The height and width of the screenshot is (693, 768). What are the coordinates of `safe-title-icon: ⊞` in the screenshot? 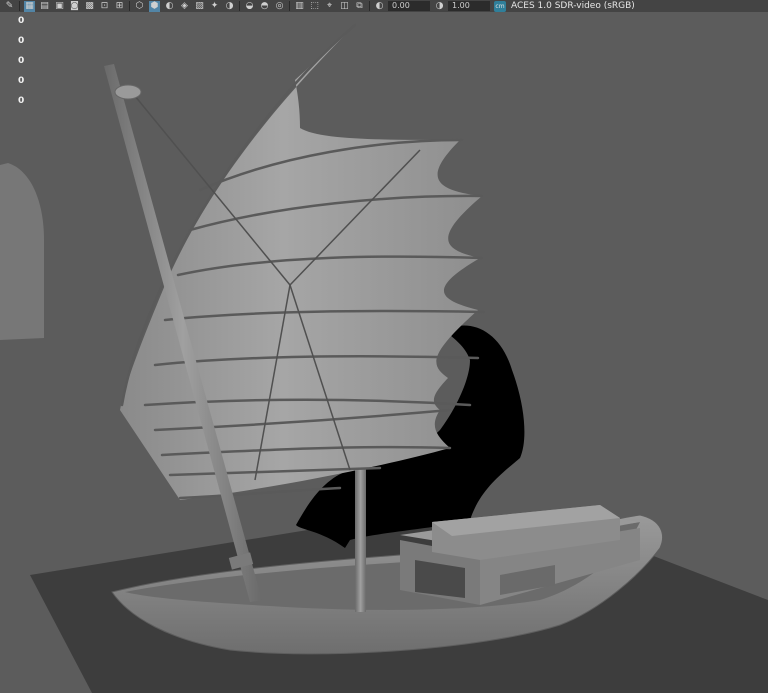 It's located at (119, 6).